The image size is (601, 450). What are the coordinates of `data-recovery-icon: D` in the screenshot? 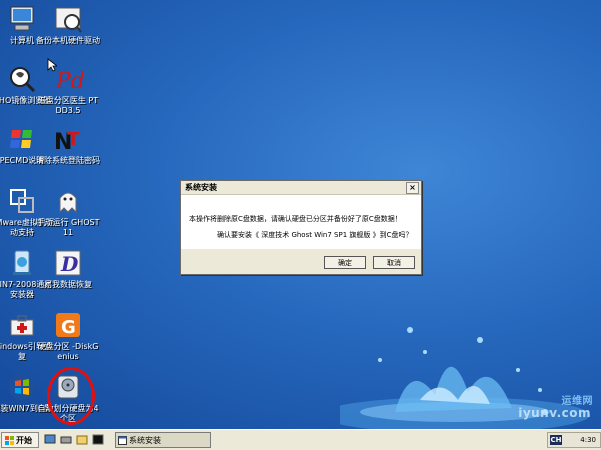 It's located at (68, 263).